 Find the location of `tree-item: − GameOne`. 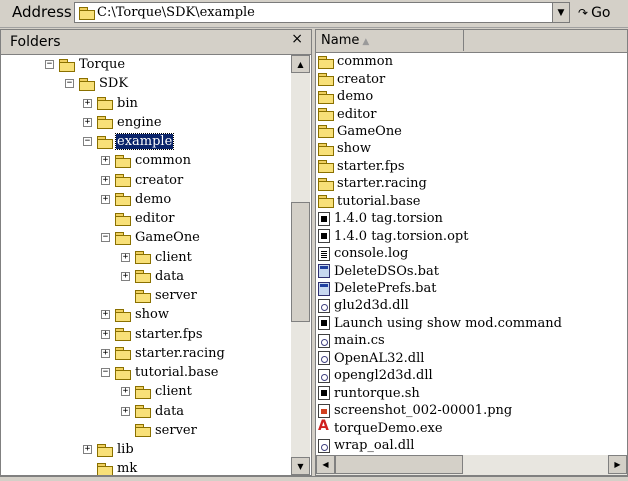

tree-item: − GameOne is located at coordinates (151, 237).